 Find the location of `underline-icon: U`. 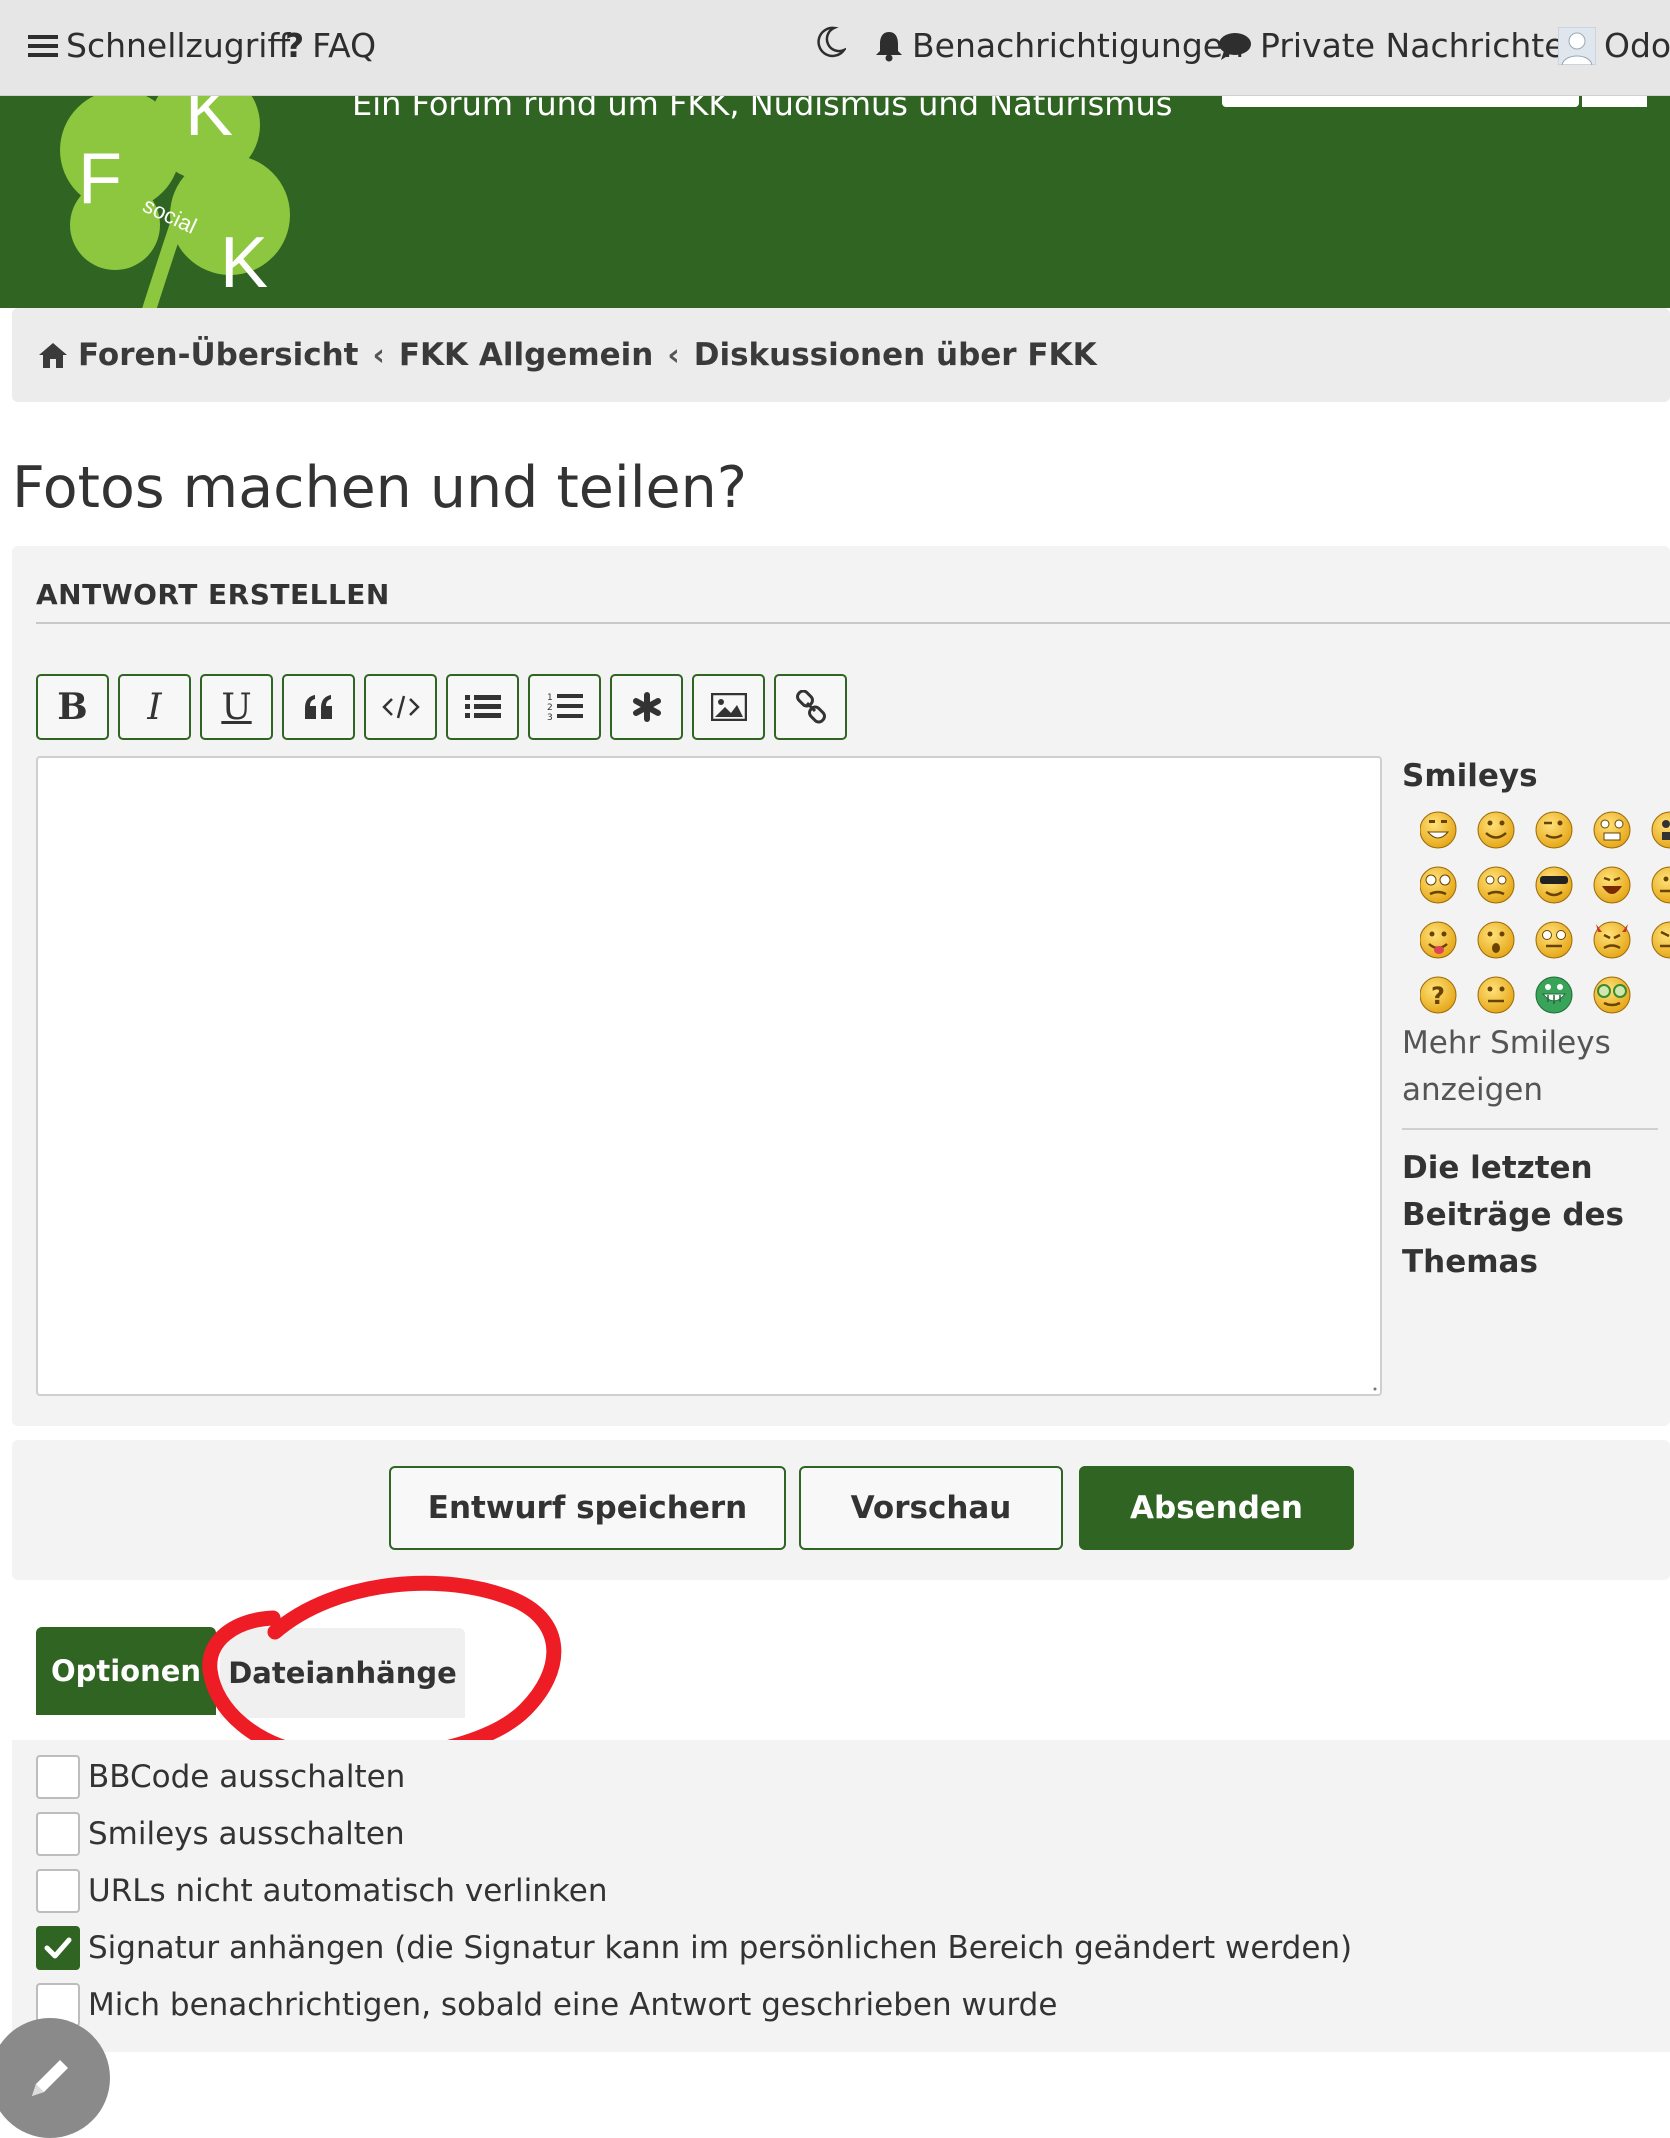

underline-icon: U is located at coordinates (236, 707).